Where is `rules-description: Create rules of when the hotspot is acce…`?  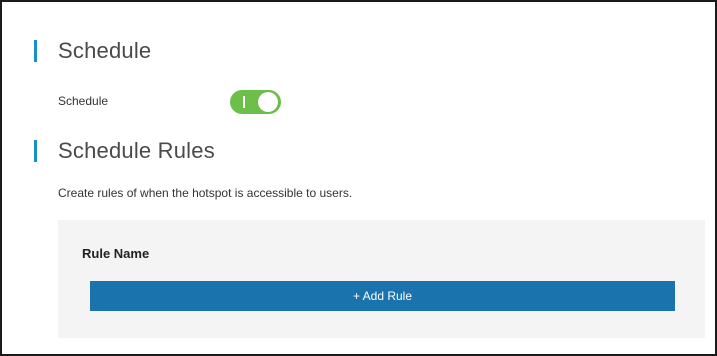
rules-description: Create rules of when the hotspot is acce… is located at coordinates (205, 193).